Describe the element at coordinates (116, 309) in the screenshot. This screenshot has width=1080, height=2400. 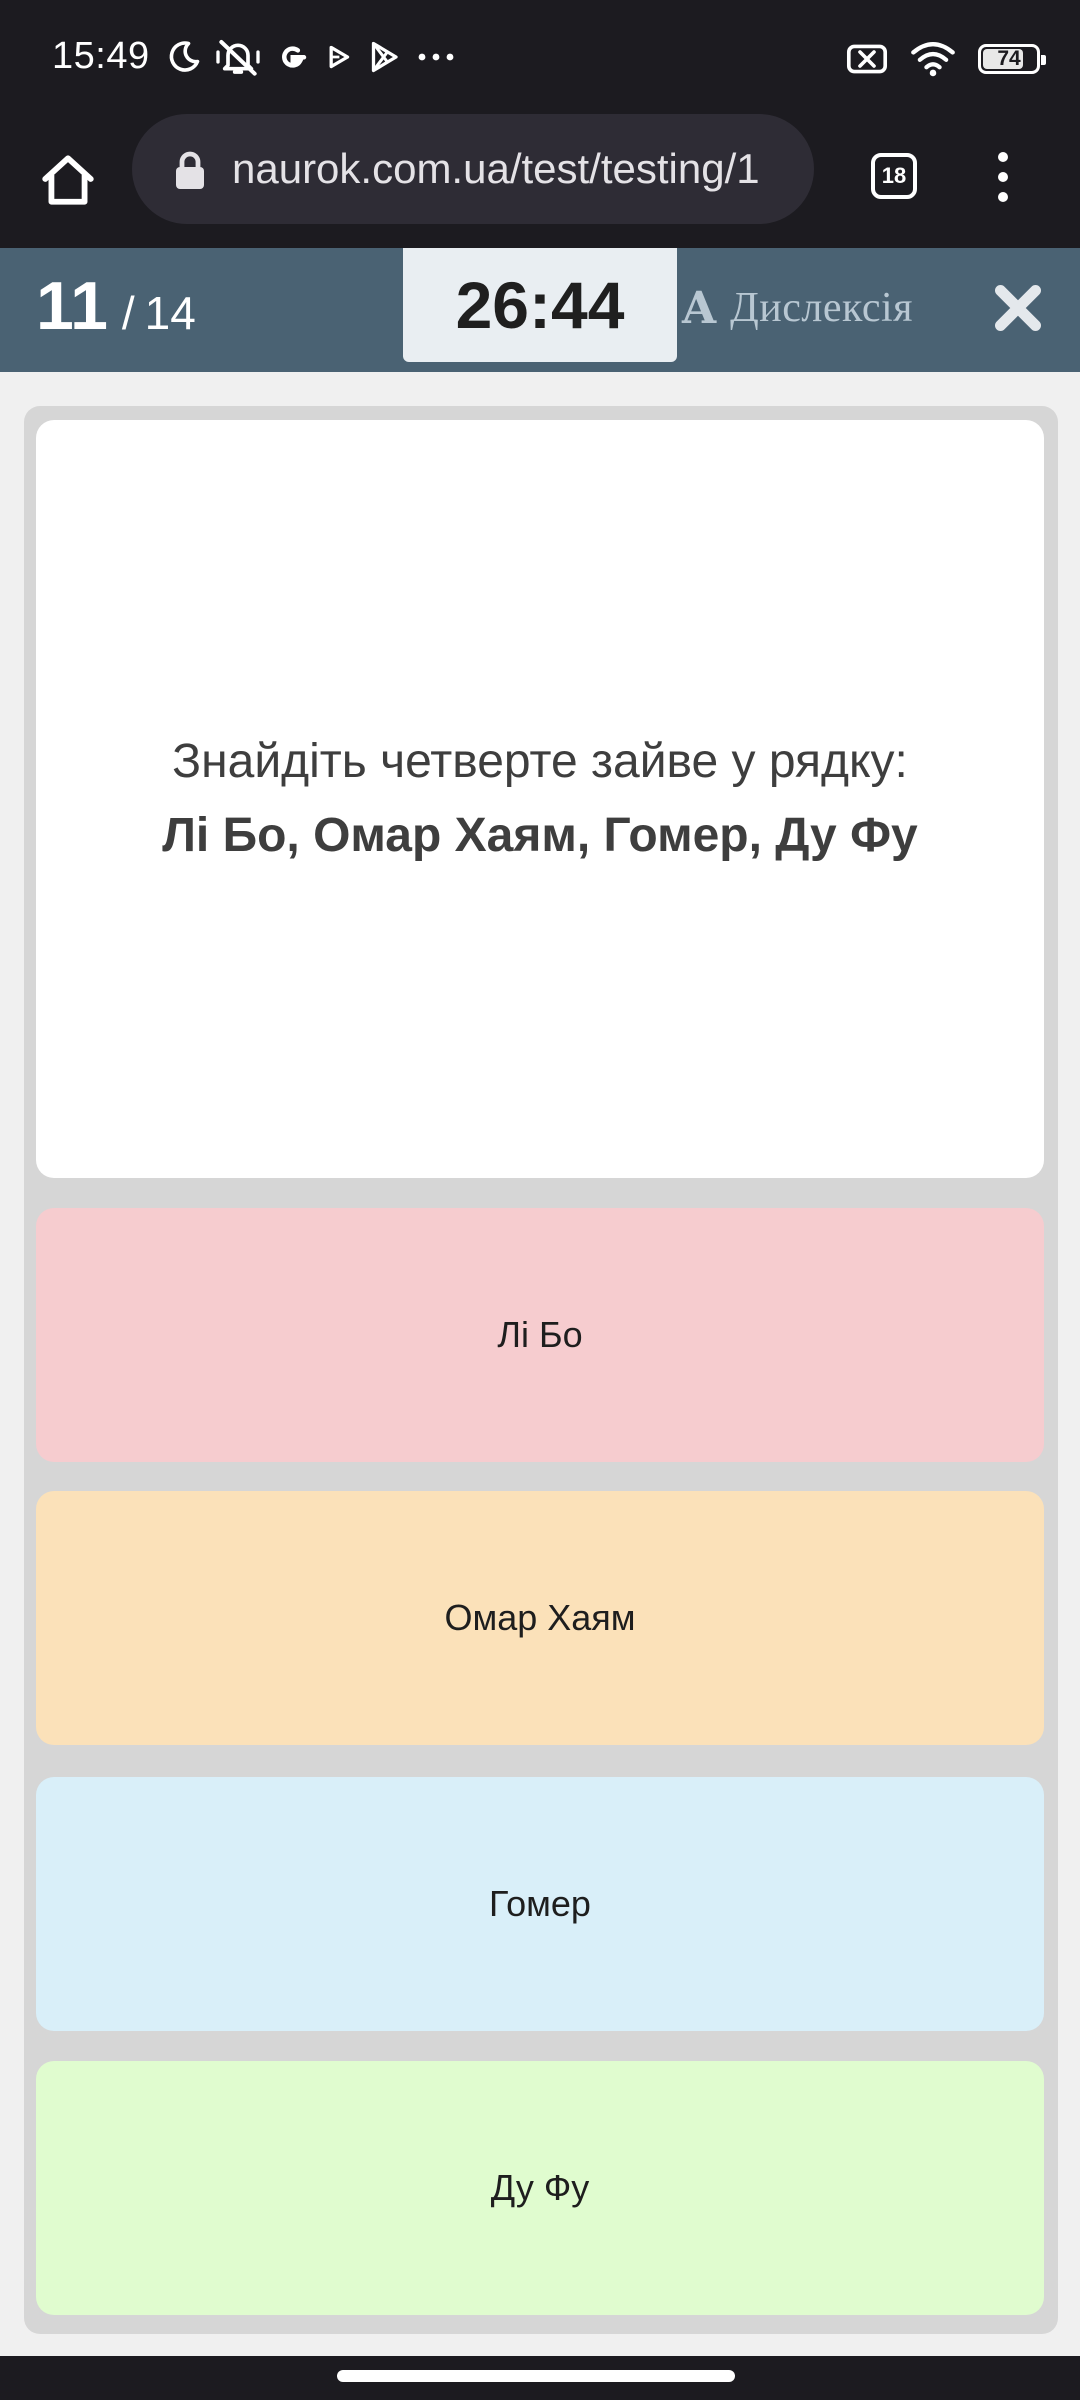
I see `question-progress: 11/14` at that location.